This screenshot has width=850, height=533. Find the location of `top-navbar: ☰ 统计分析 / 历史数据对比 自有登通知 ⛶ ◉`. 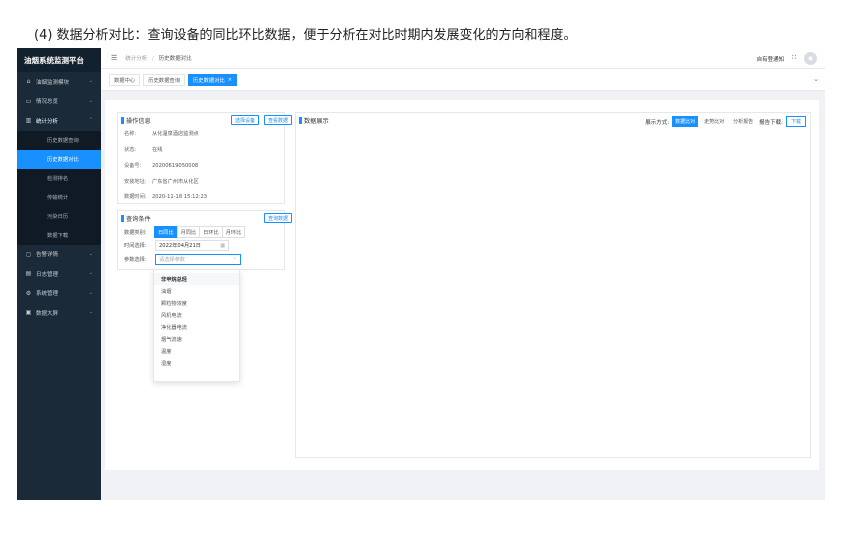

top-navbar: ☰ 统计分析 / 历史数据对比 自有登通知 ⛶ ◉ is located at coordinates (463, 58).